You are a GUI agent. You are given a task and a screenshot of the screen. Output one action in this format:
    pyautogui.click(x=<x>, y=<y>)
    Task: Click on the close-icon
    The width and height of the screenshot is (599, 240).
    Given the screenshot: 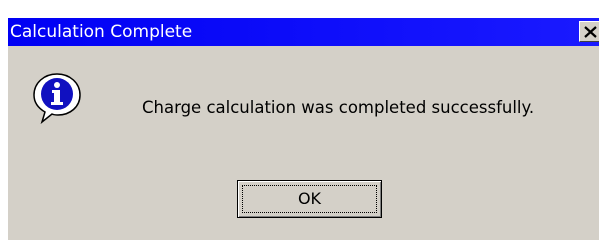 What is the action you would take?
    pyautogui.click(x=590, y=32)
    